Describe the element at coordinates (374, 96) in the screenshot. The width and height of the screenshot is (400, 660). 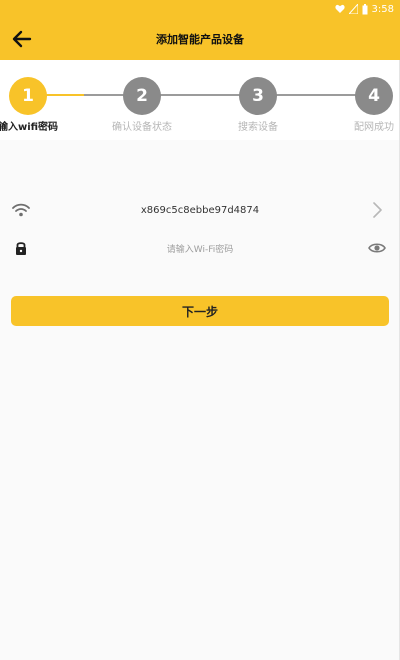
I see `step-4-circle: 4` at that location.